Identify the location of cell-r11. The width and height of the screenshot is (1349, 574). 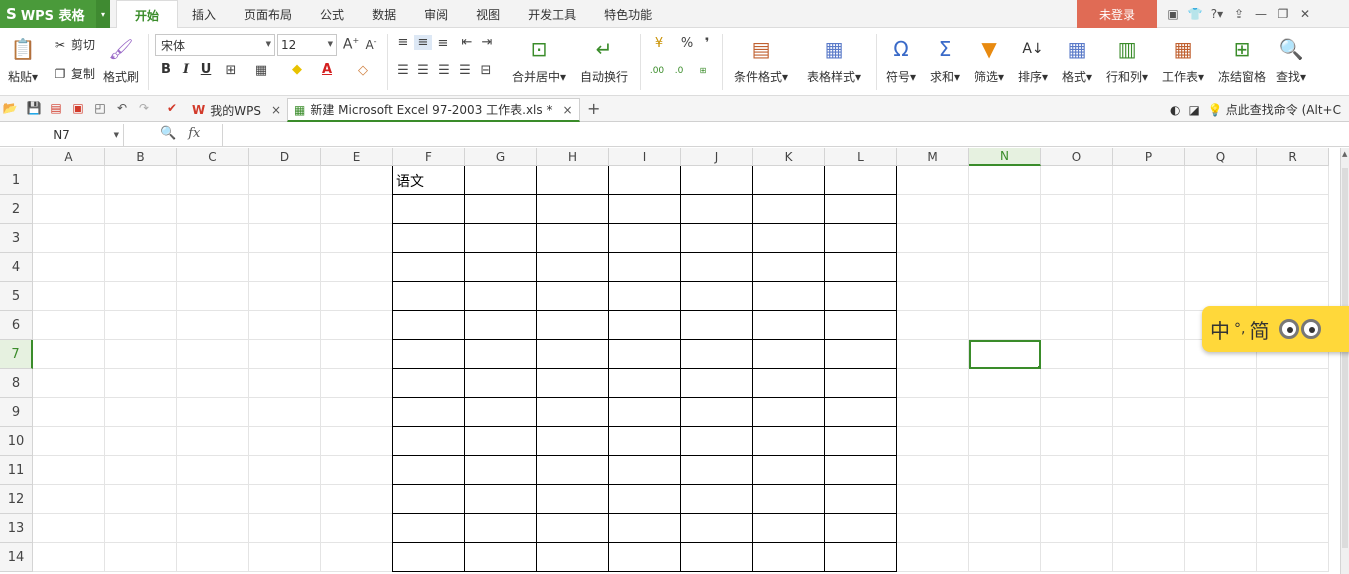
(1293, 470).